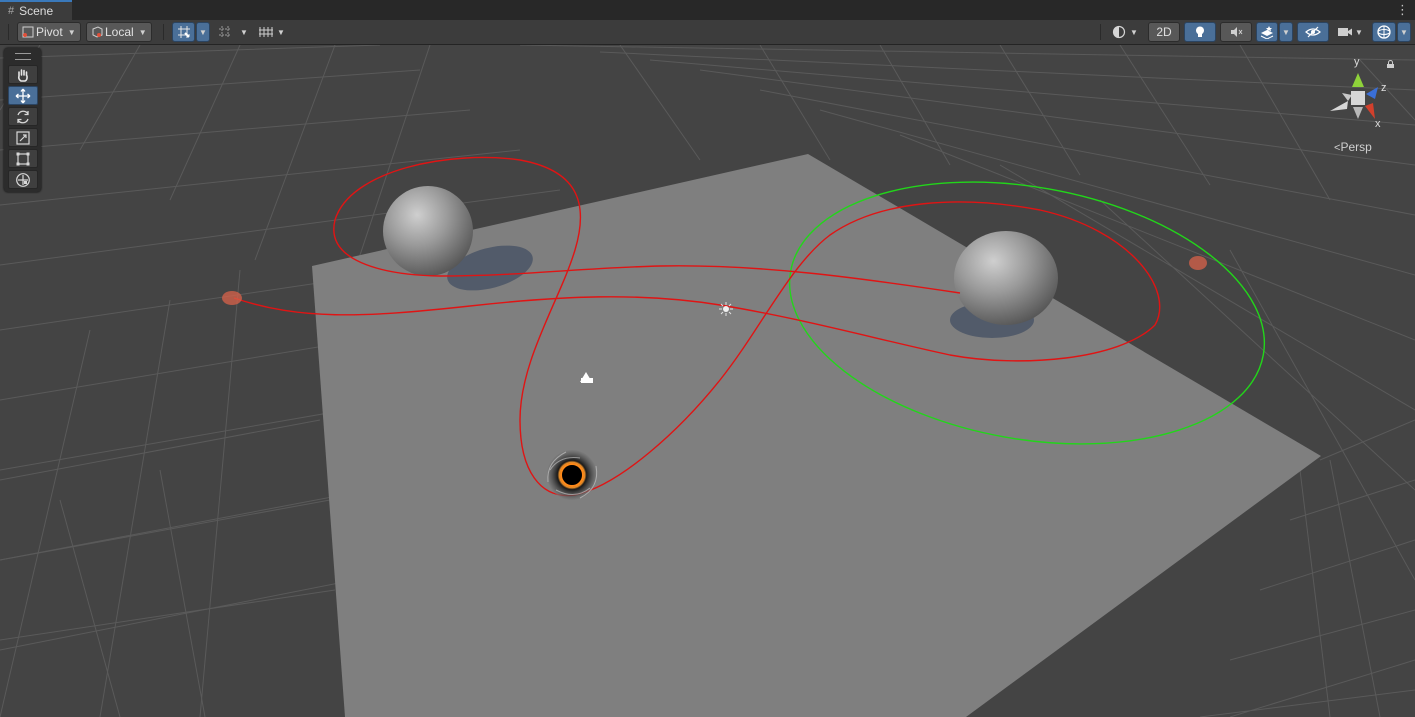  I want to click on pivot-icon, so click(28, 32).